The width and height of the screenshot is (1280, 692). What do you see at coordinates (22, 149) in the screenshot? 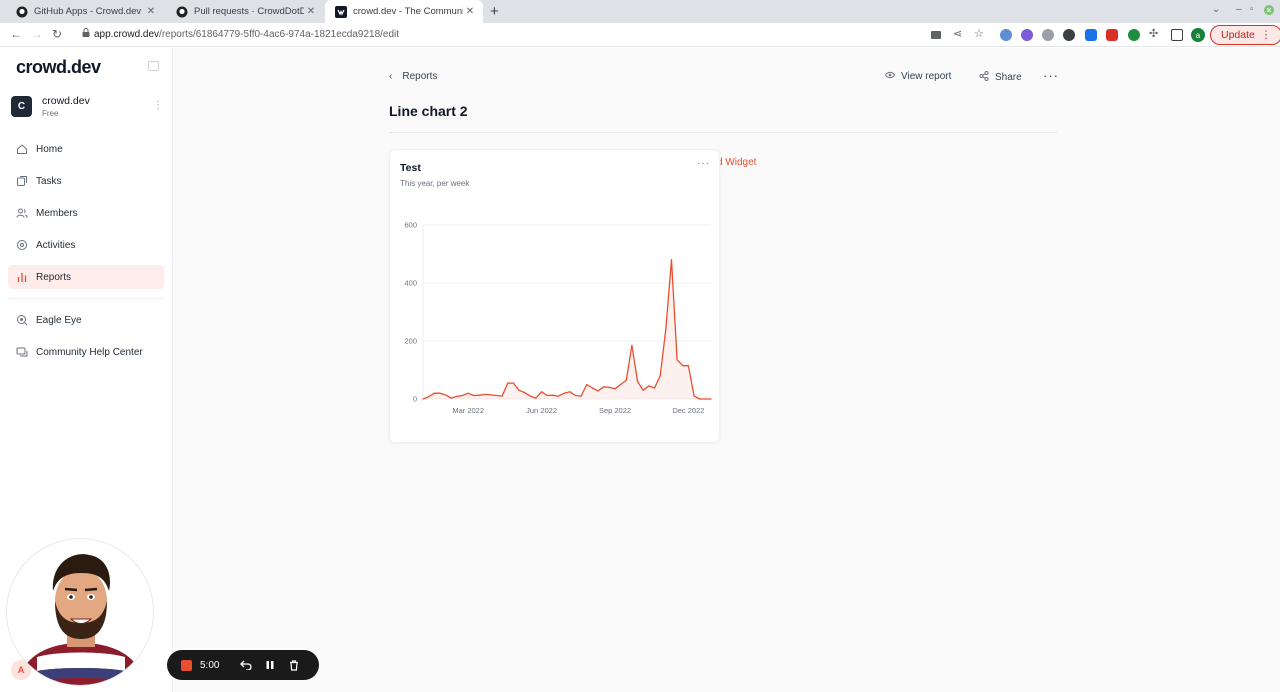
I see `home-icon` at bounding box center [22, 149].